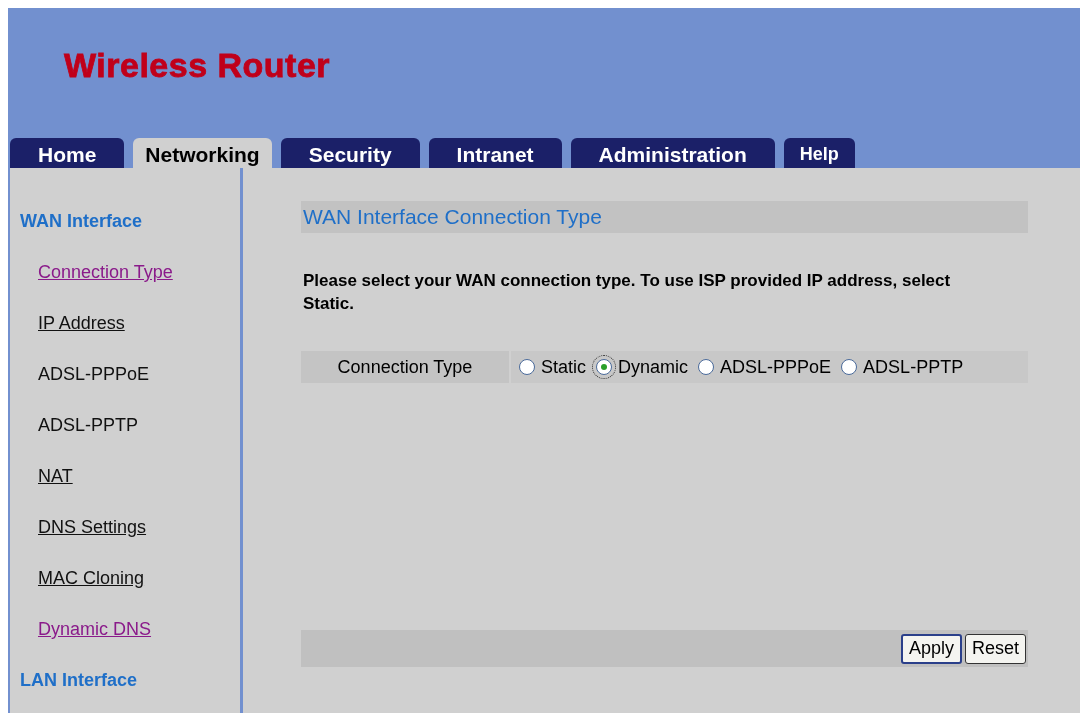  I want to click on sidebar-link: MAC Cloning, so click(91, 578).